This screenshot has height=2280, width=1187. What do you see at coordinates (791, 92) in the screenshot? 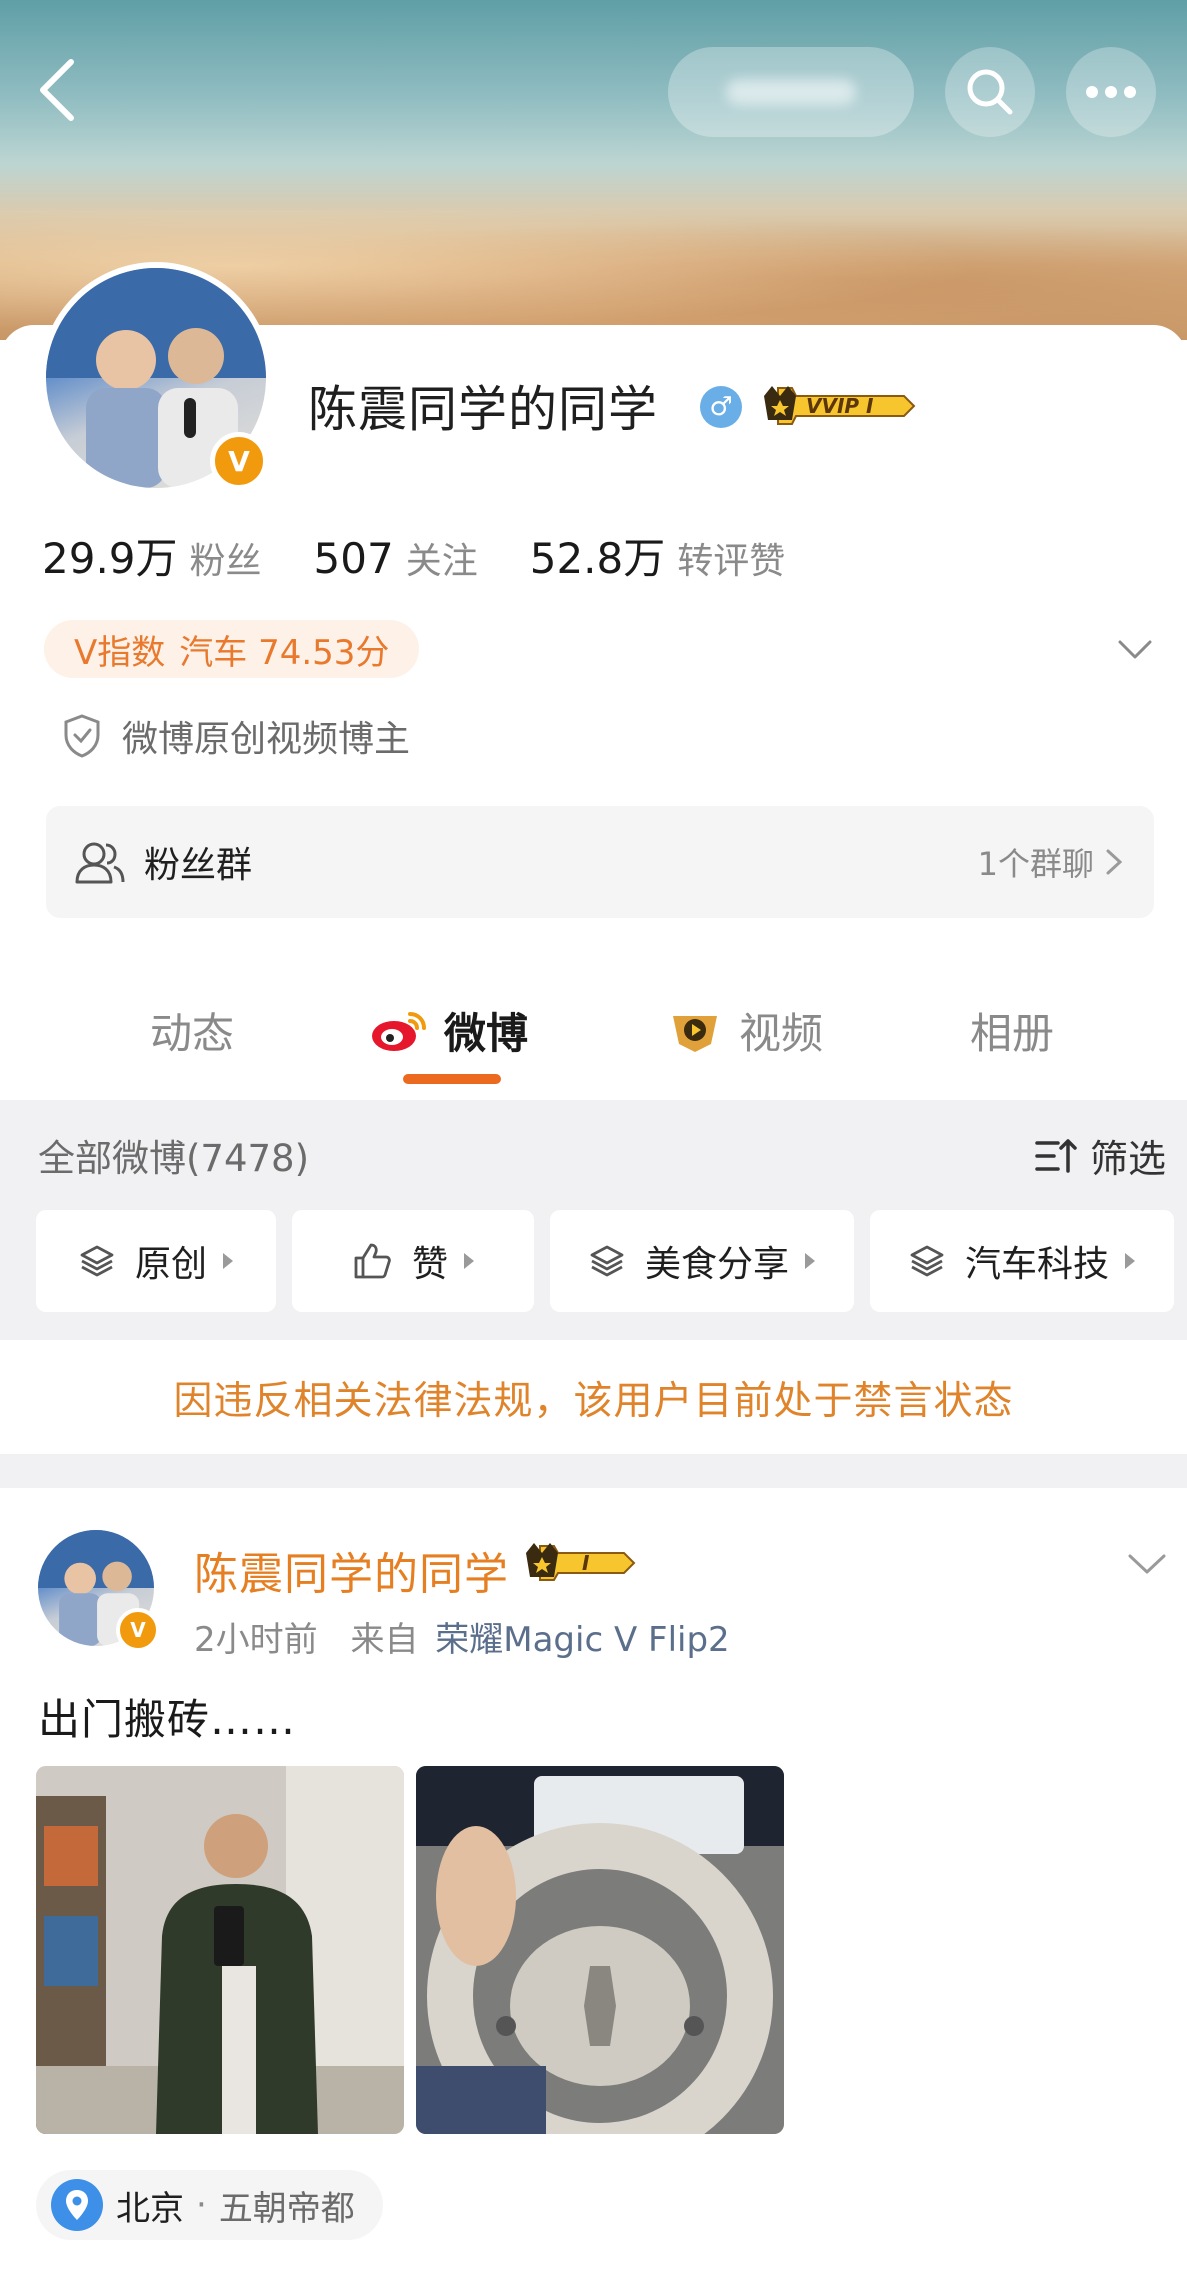
I see `blurred-nav-pill` at bounding box center [791, 92].